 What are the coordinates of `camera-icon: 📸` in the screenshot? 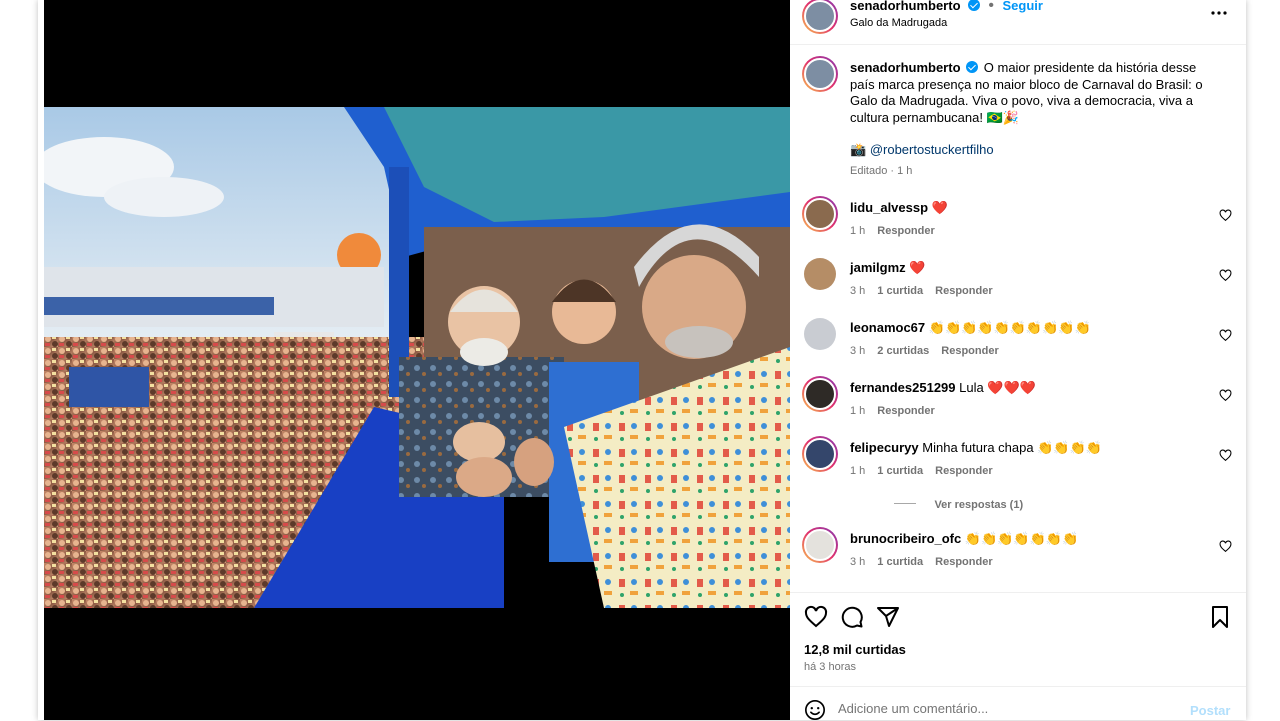 It's located at (858, 149).